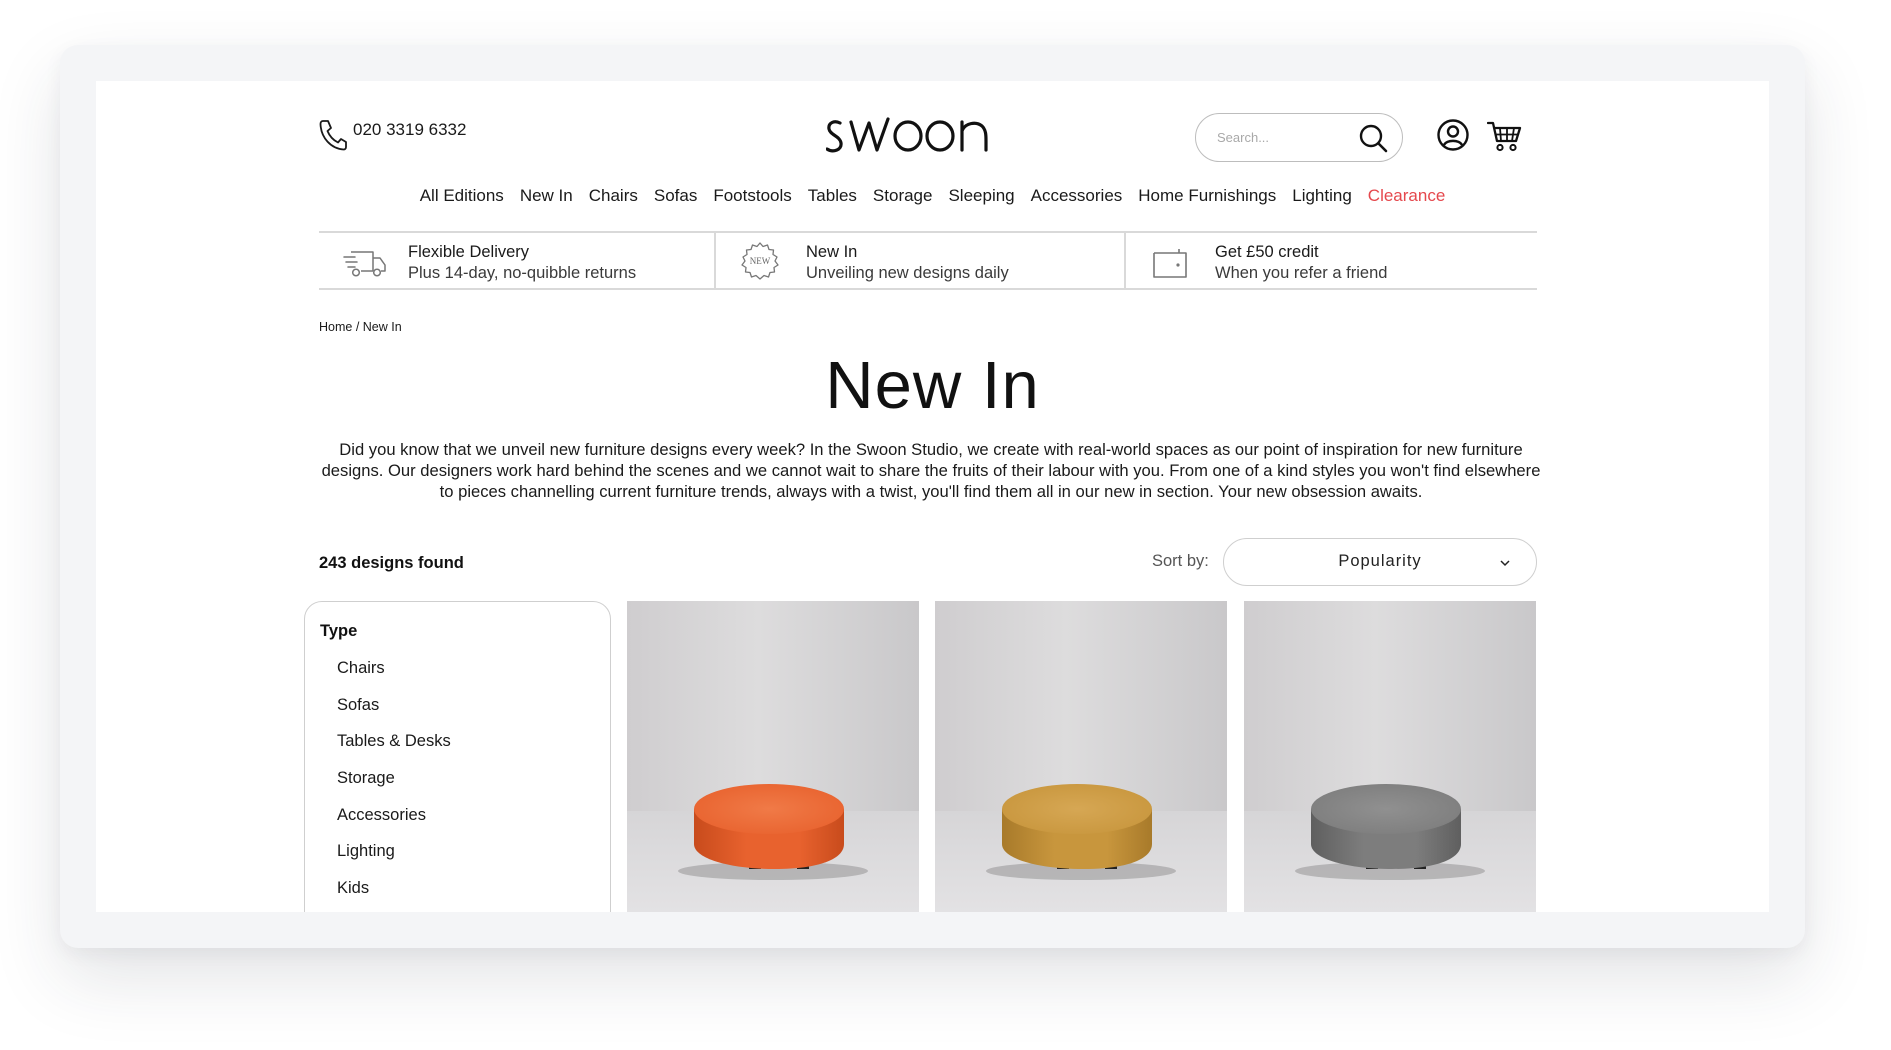  Describe the element at coordinates (335, 327) in the screenshot. I see `breadcrumb-home: Home` at that location.